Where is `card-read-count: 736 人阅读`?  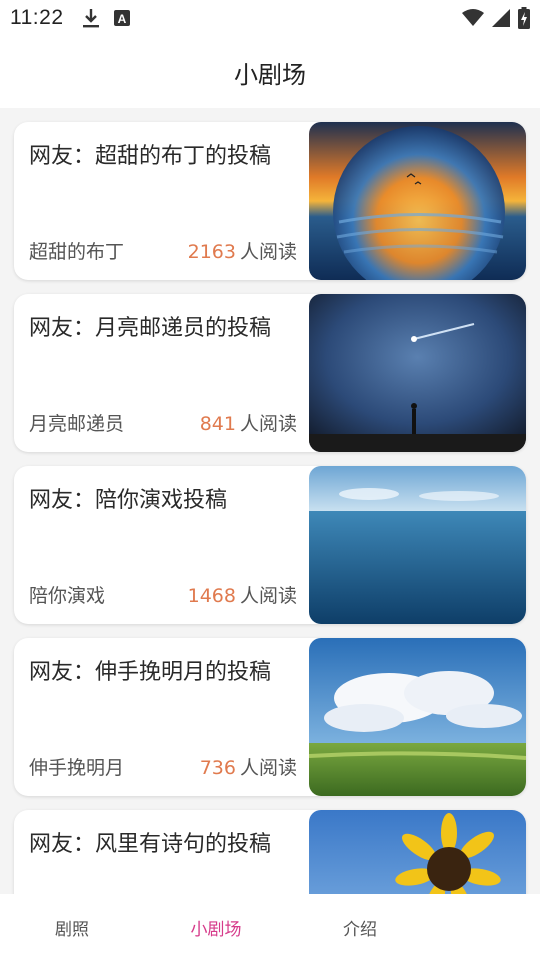 card-read-count: 736 人阅读 is located at coordinates (248, 766).